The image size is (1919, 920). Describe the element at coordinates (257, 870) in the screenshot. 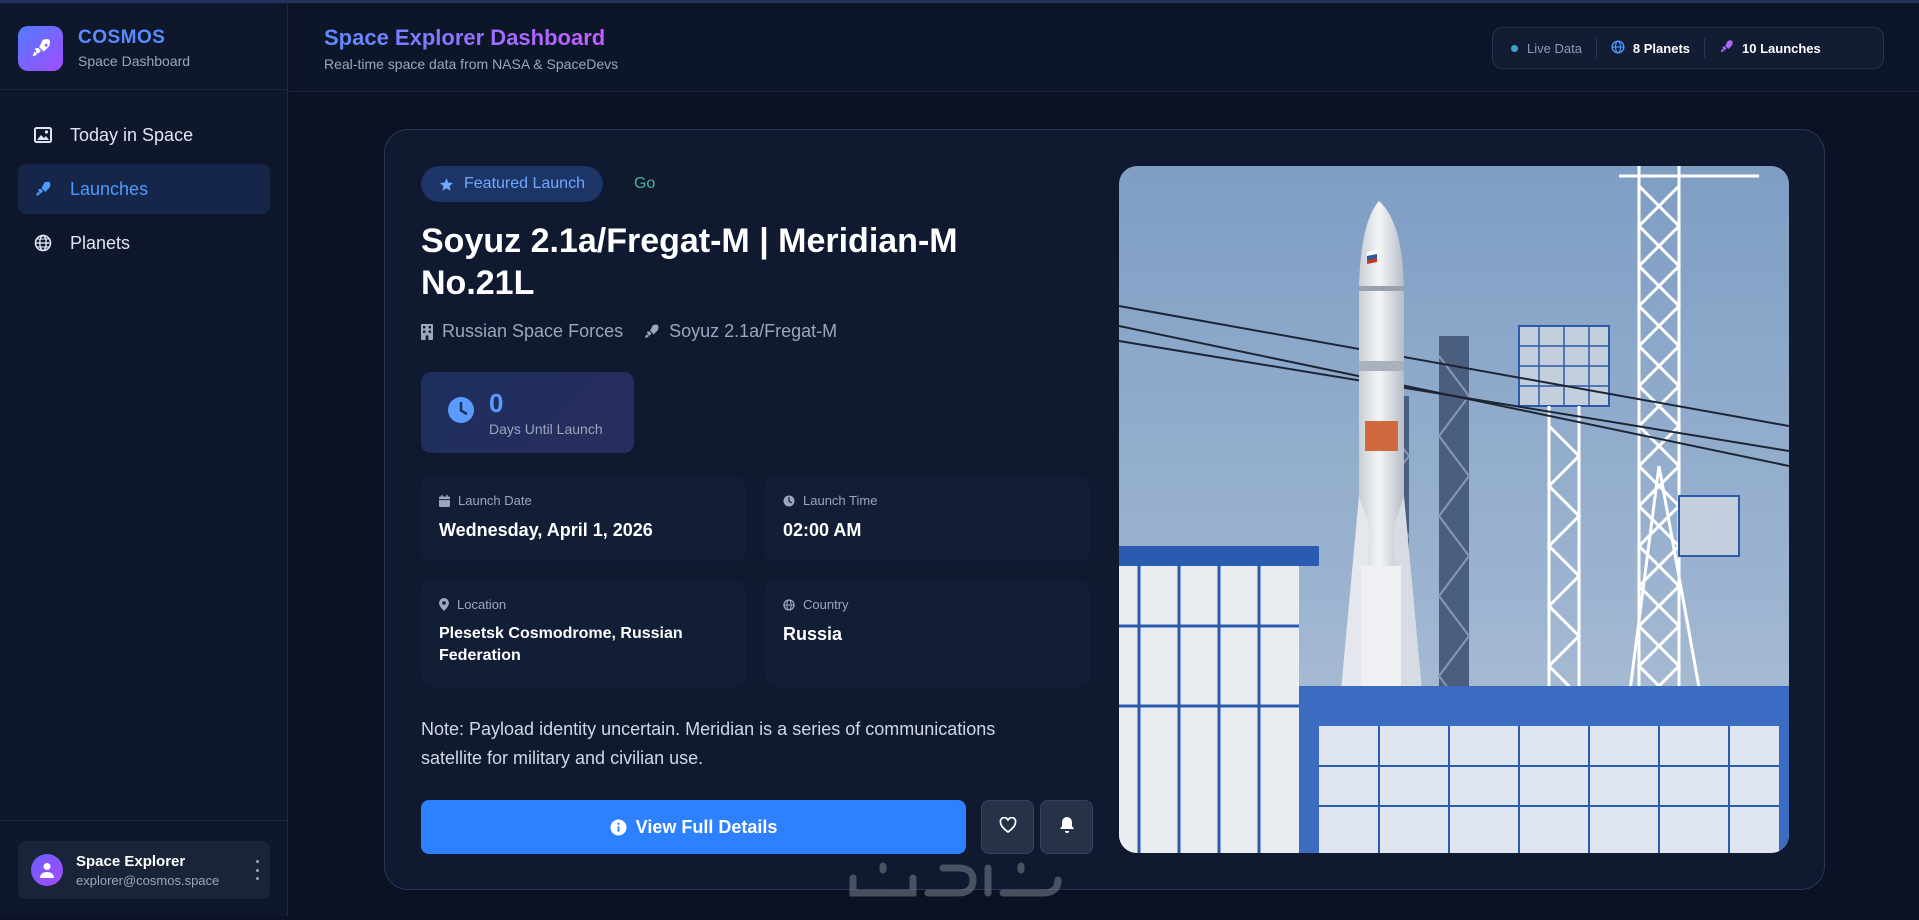

I see `more-vertical-icon` at that location.